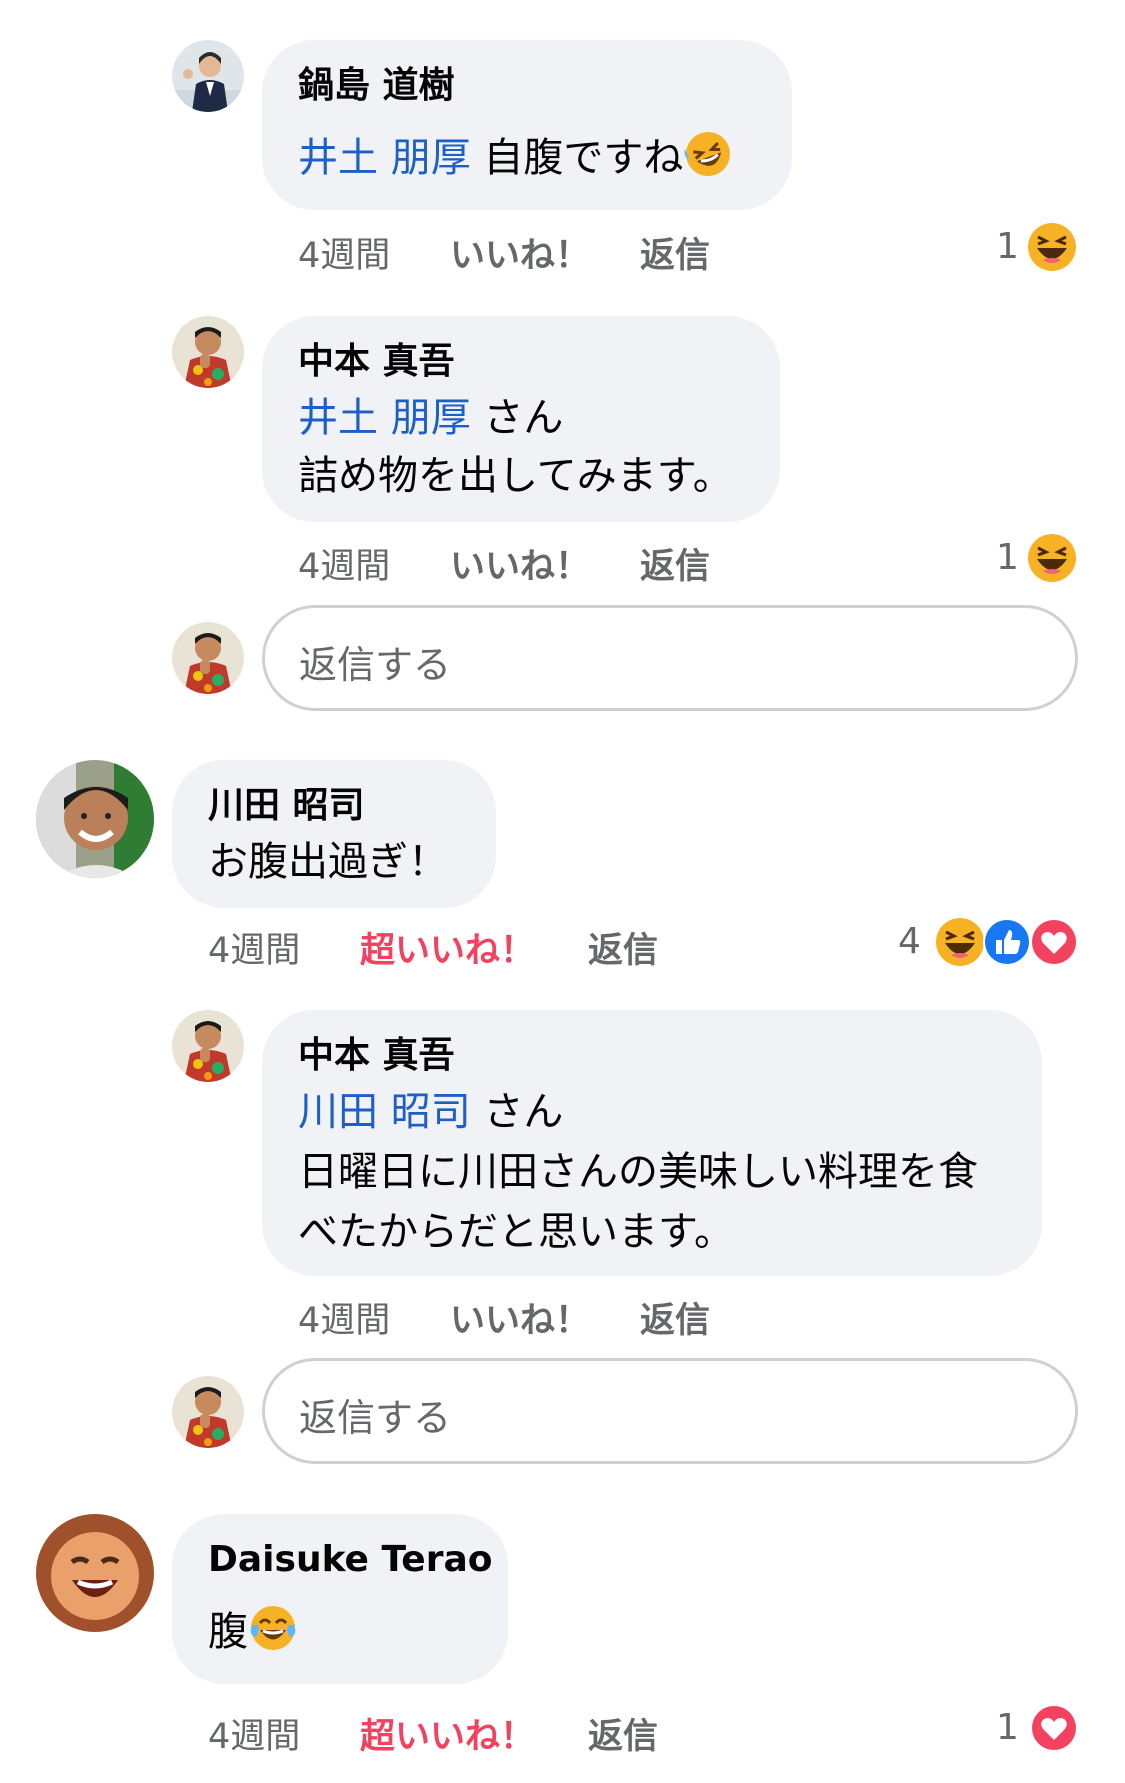  I want to click on comment-text: 井土 朋厚 さん, so click(430, 418).